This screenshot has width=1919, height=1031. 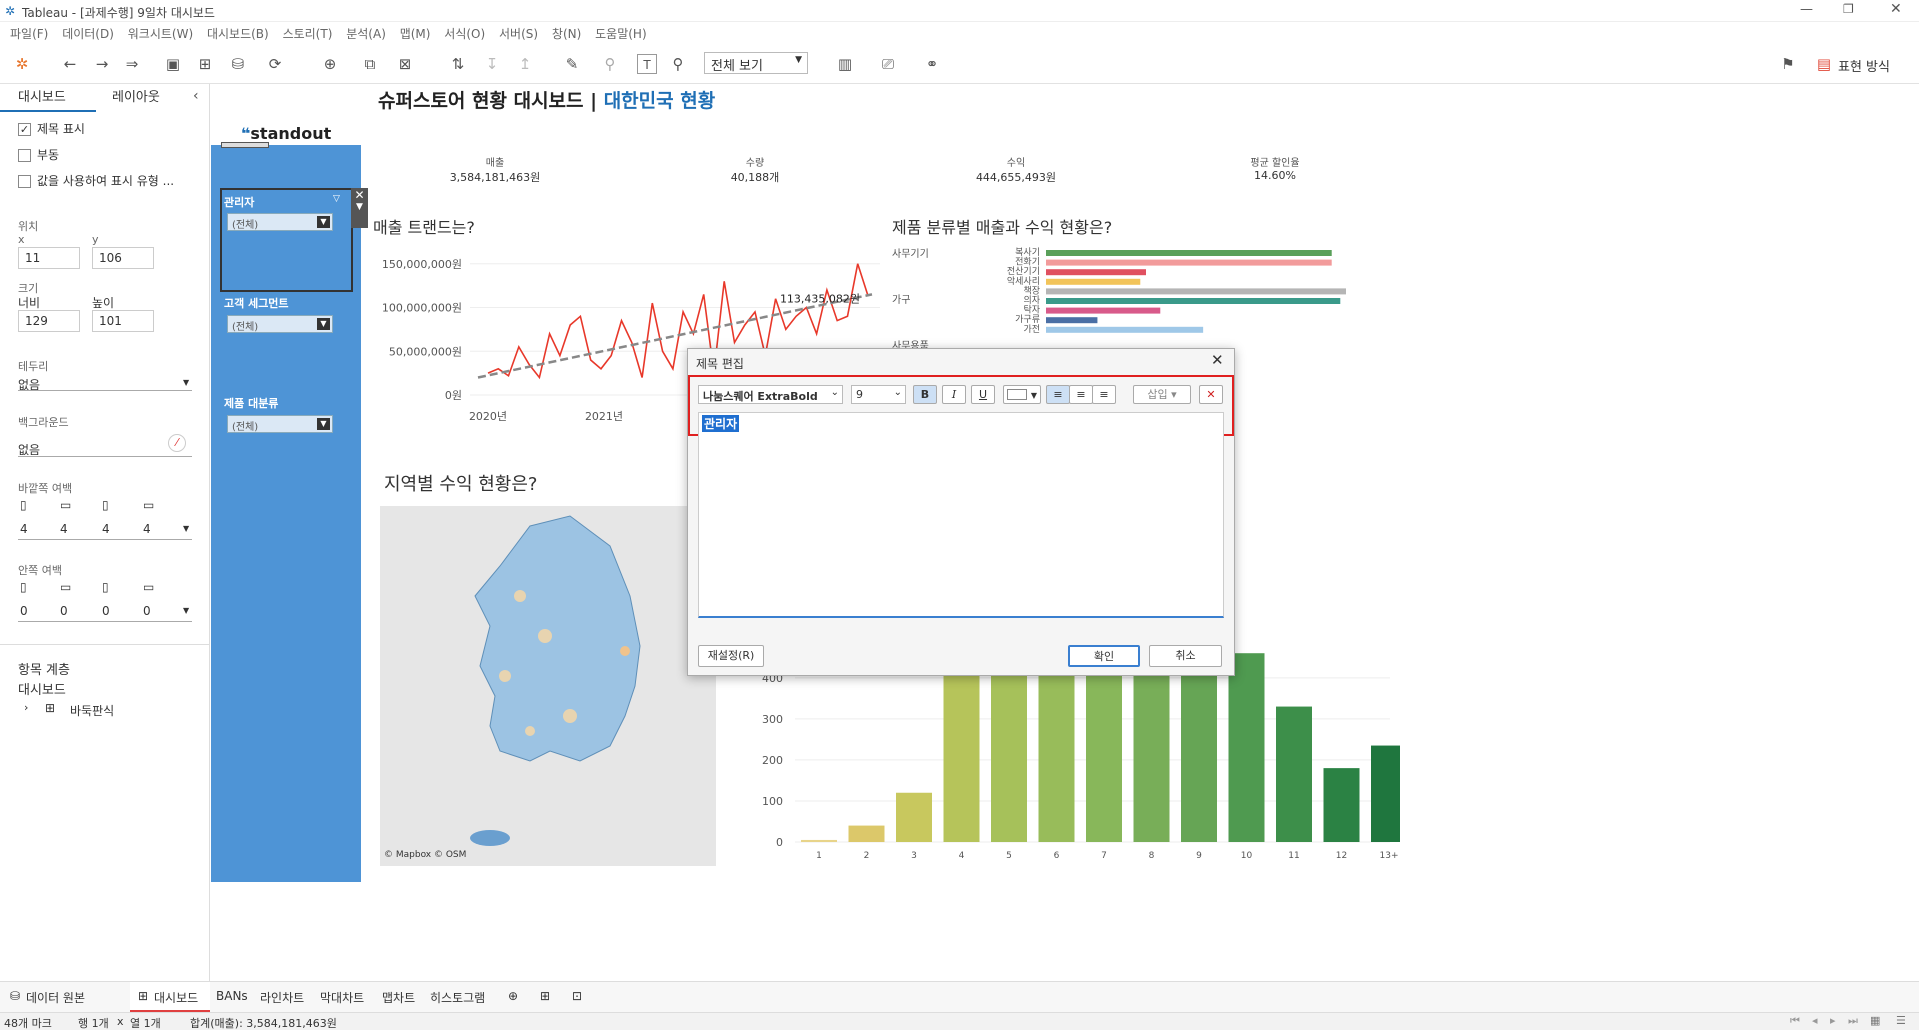 I want to click on share-icon: ⚭, so click(x=932, y=64).